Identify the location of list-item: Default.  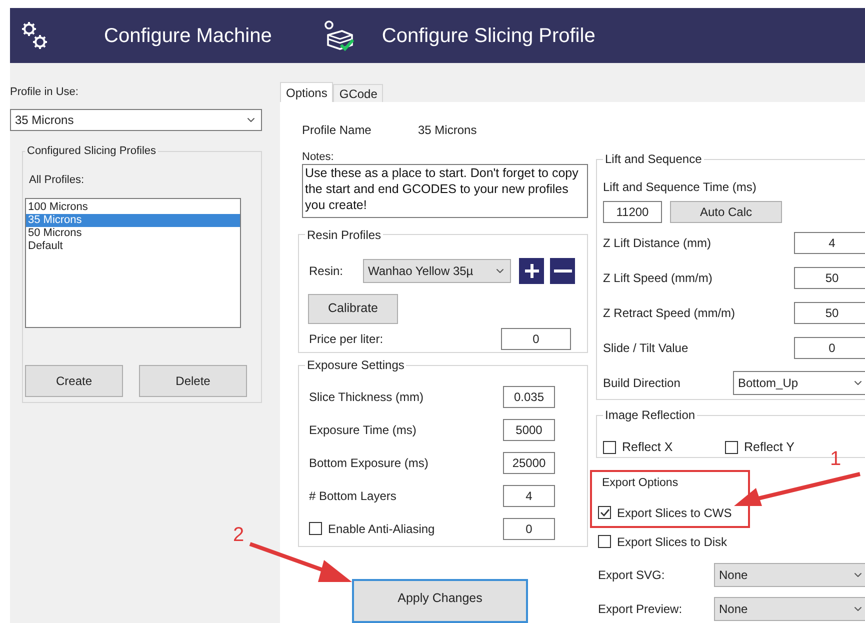
(133, 246).